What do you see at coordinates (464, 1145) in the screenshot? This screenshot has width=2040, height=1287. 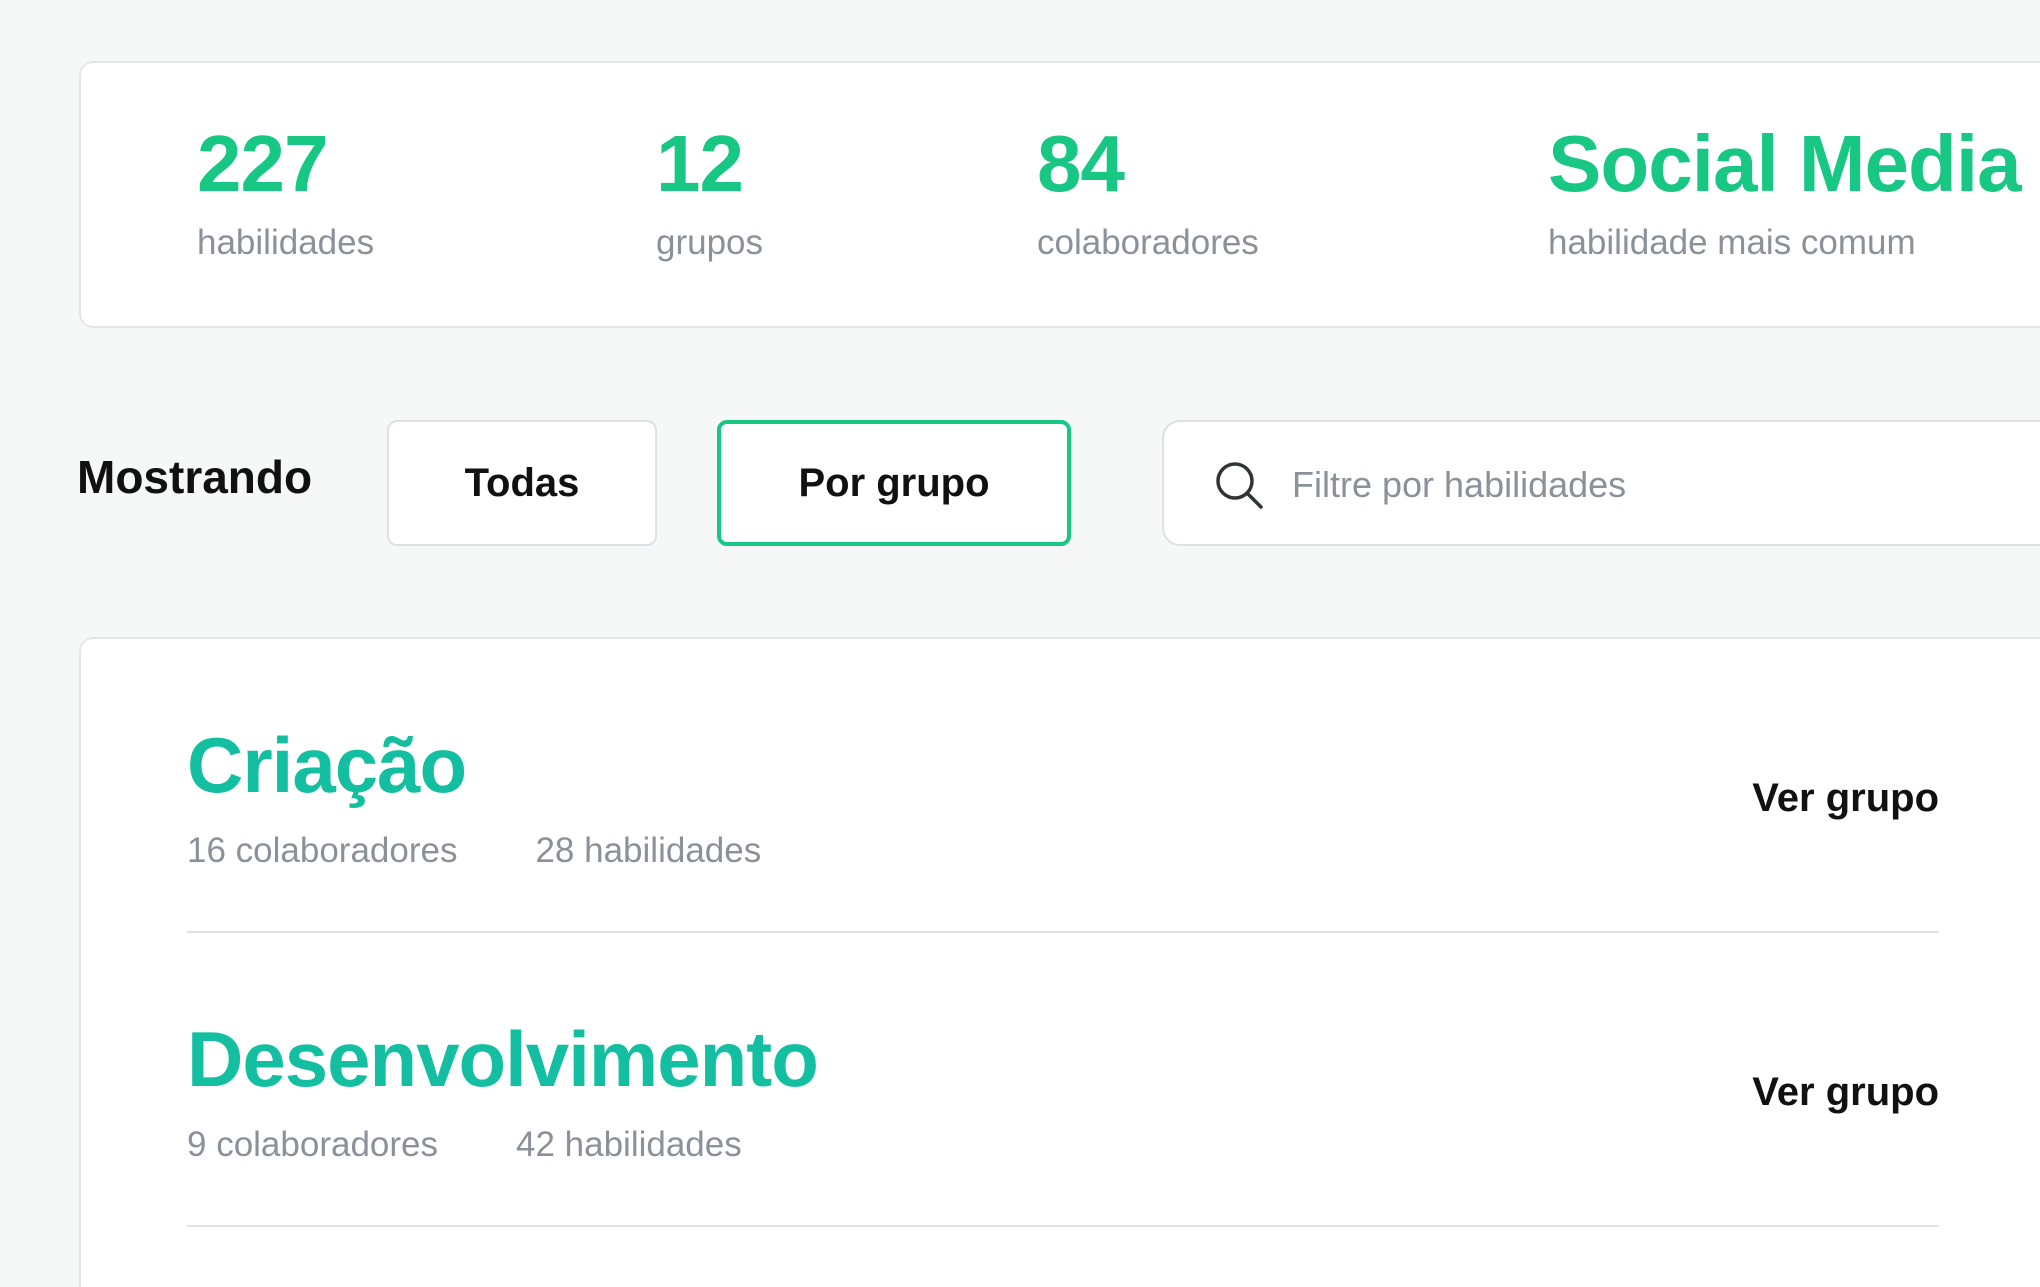 I see `group-meta: 9 colaboradores 42 habilidades` at bounding box center [464, 1145].